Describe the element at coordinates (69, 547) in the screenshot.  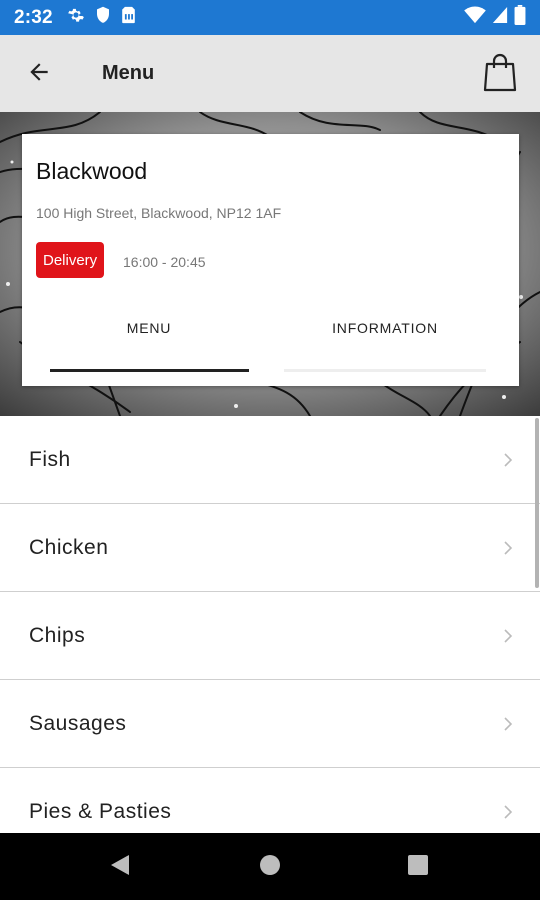
I see `menu-category-label: Chicken` at that location.